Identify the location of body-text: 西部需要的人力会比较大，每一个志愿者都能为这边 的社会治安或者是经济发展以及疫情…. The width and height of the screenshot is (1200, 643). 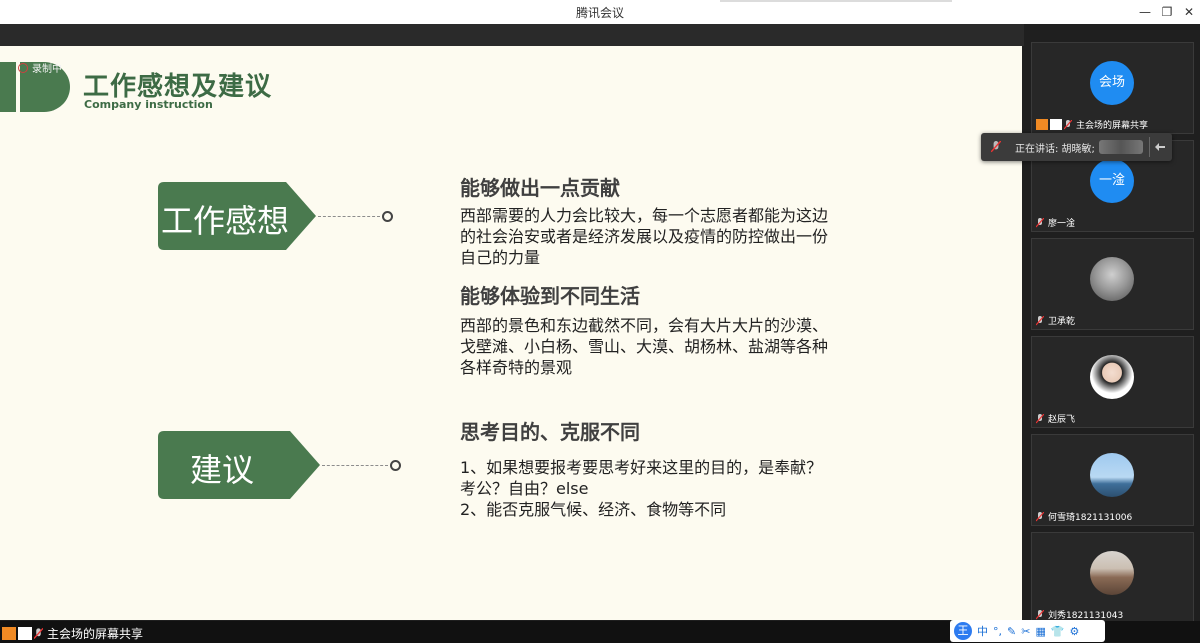
(644, 236).